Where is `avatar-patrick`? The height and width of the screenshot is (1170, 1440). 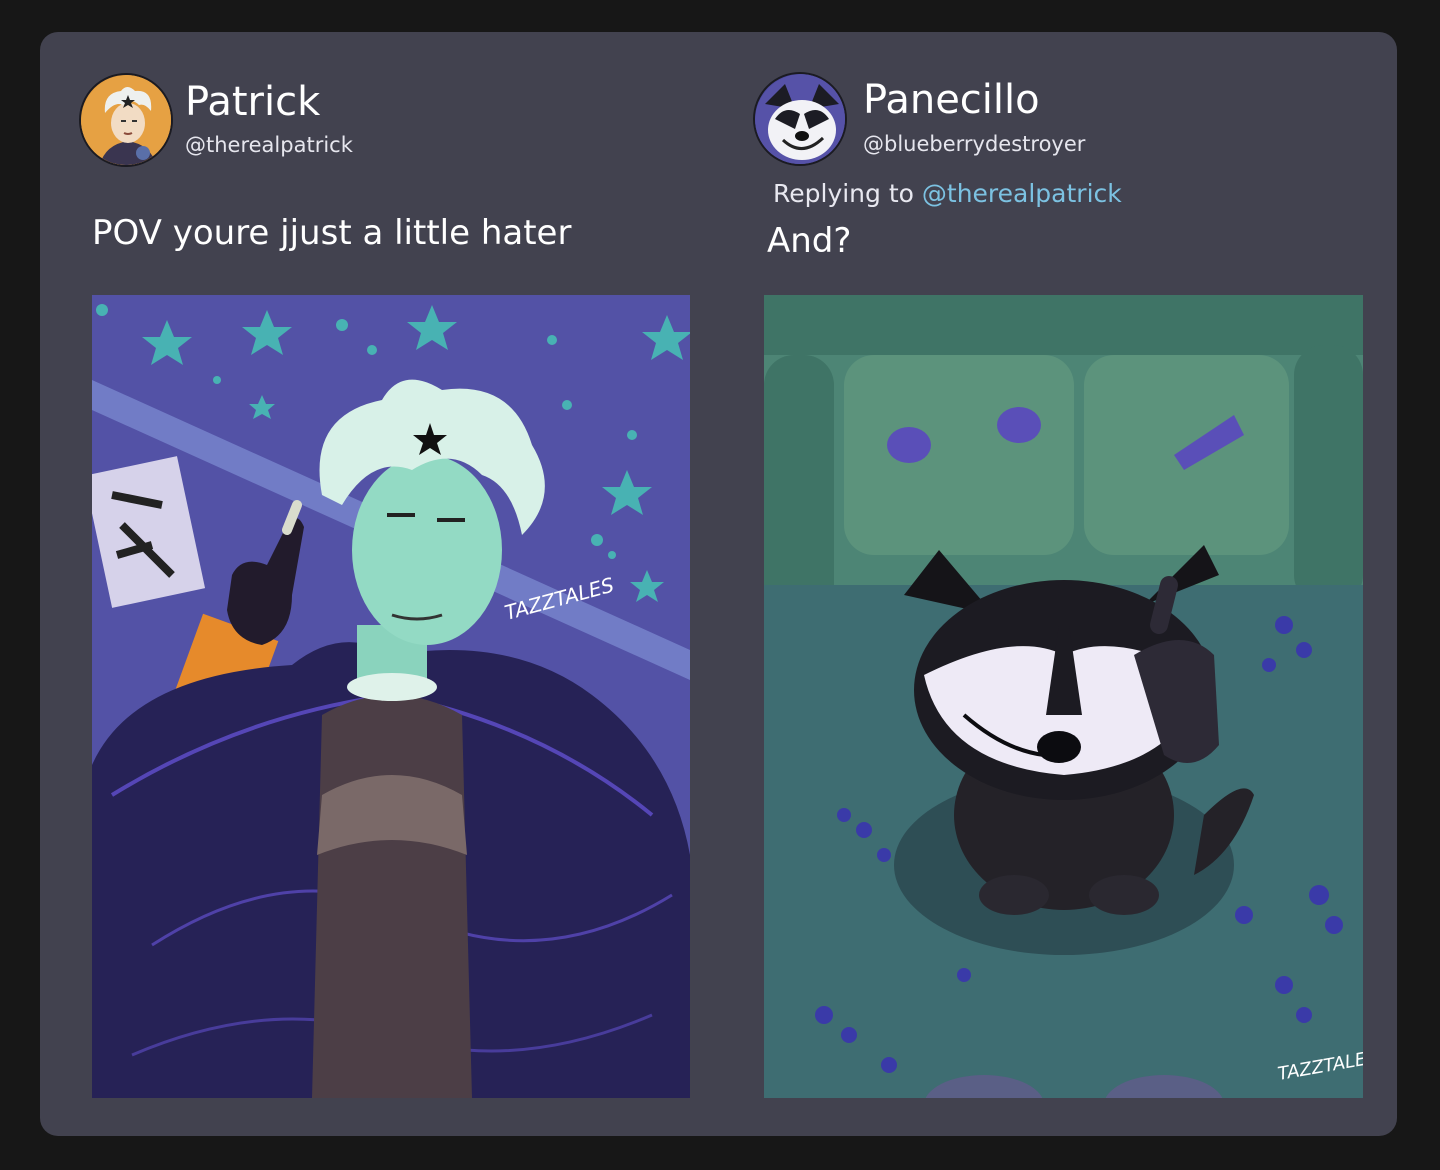
avatar-patrick is located at coordinates (126, 120).